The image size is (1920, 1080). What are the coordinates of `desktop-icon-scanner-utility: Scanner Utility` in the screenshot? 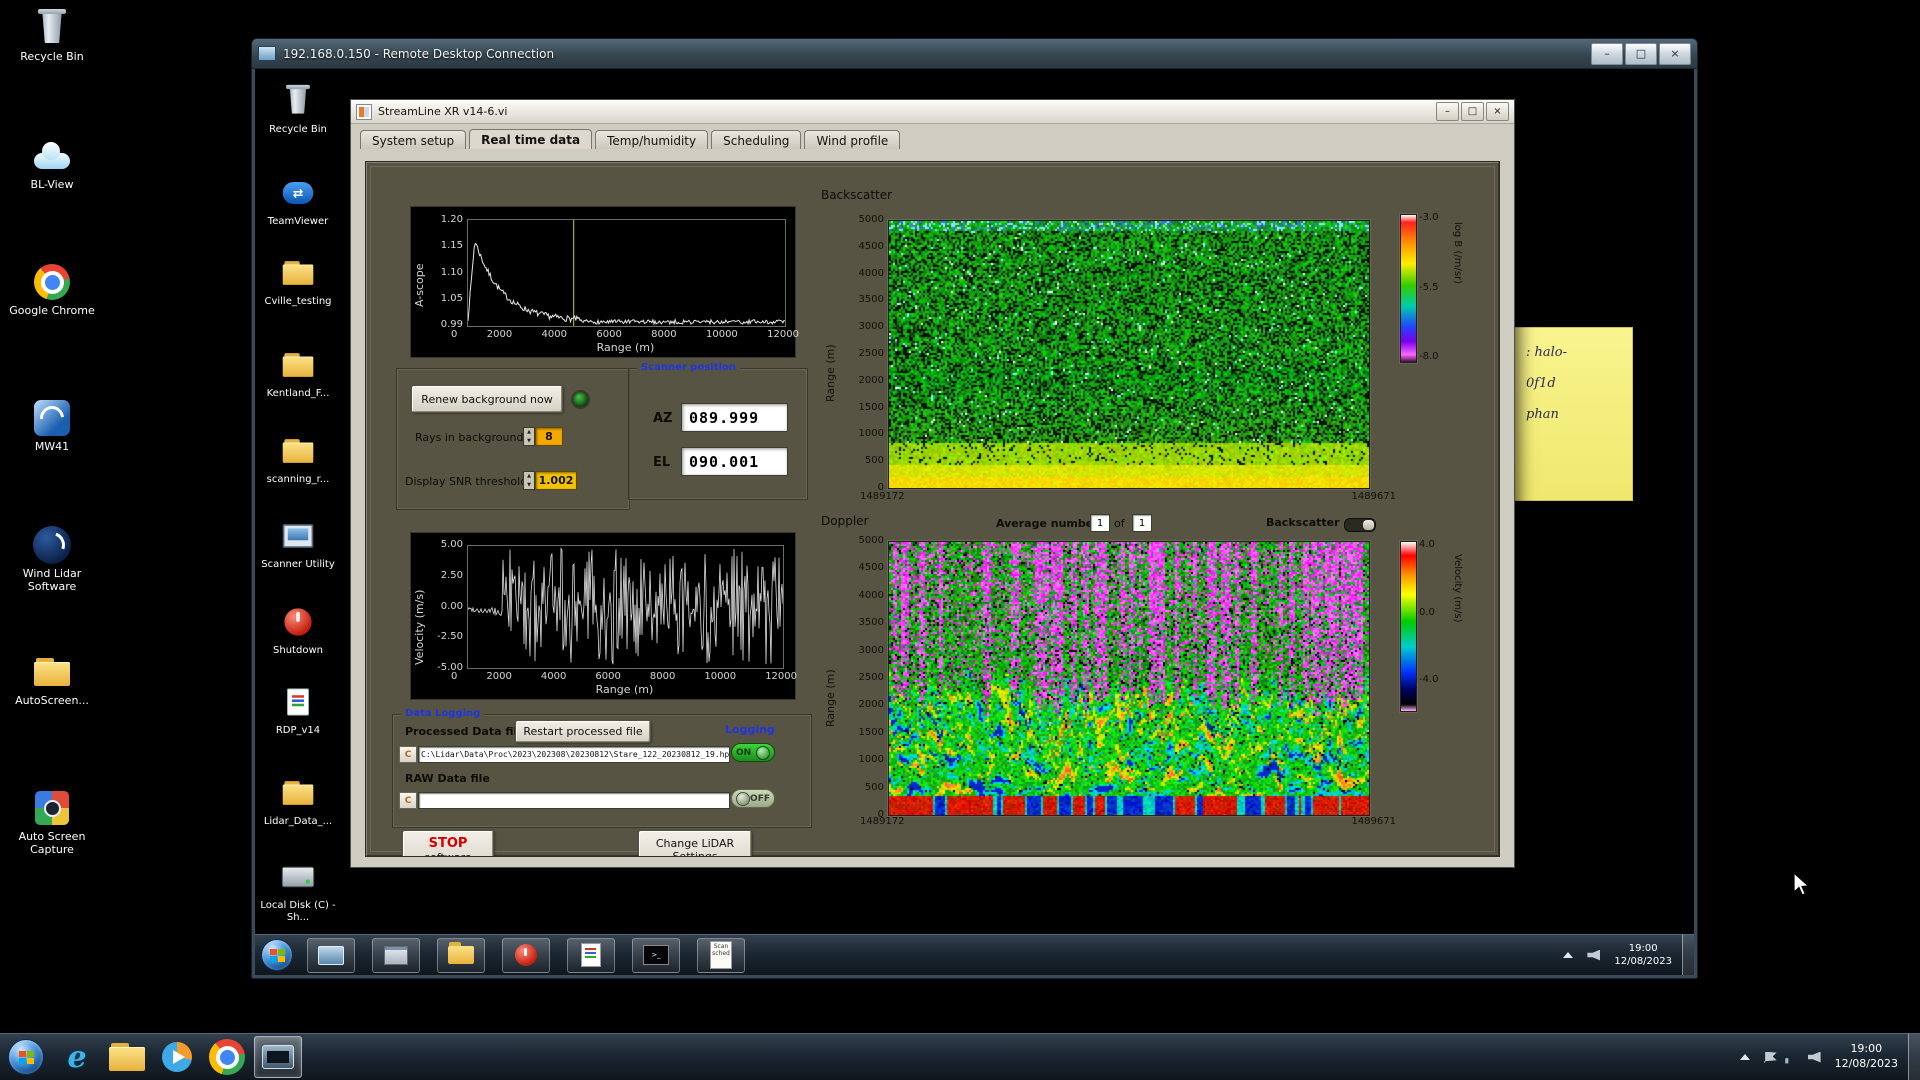 It's located at (298, 543).